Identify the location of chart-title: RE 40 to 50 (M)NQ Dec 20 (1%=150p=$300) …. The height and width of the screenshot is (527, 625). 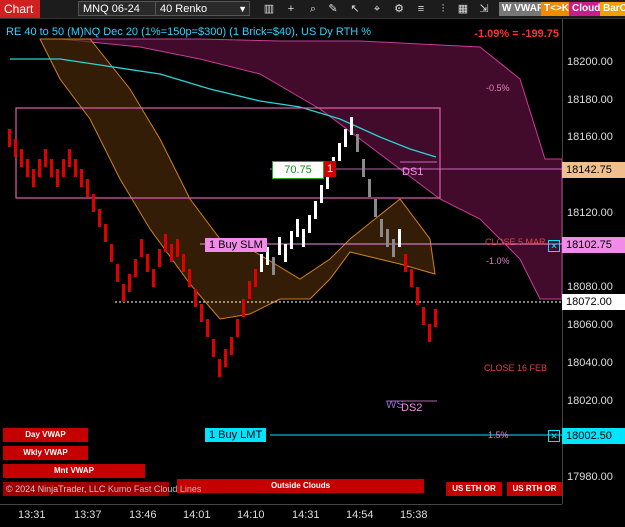
(189, 32).